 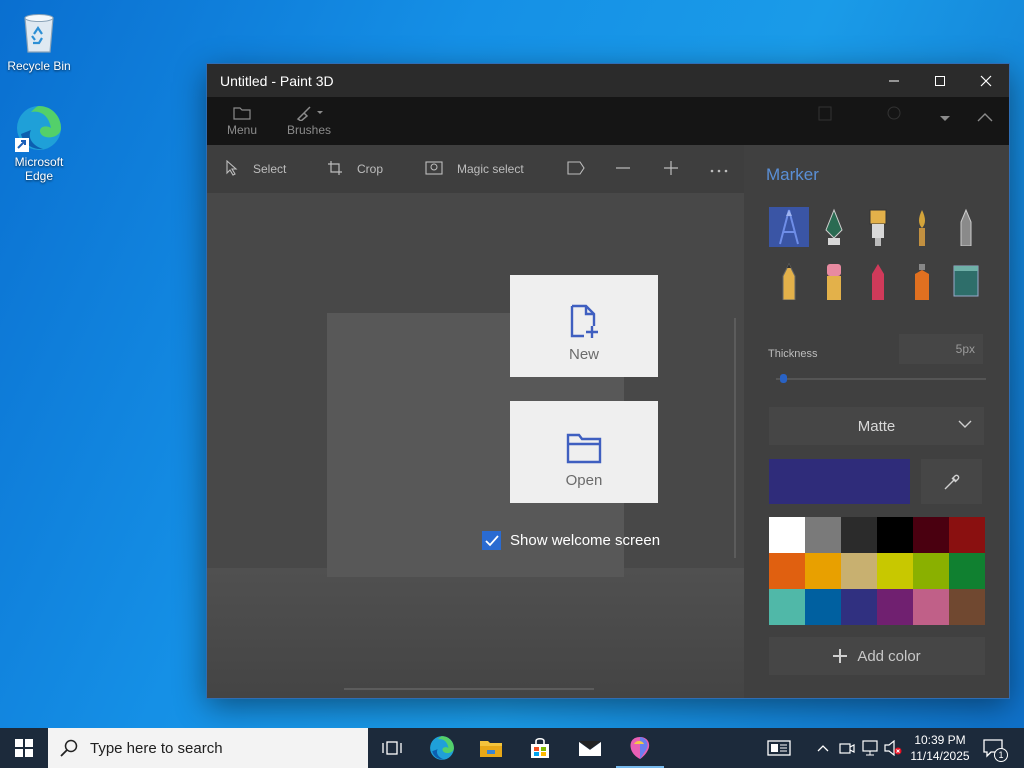 I want to click on finish-dropdown: Matte, so click(x=876, y=426).